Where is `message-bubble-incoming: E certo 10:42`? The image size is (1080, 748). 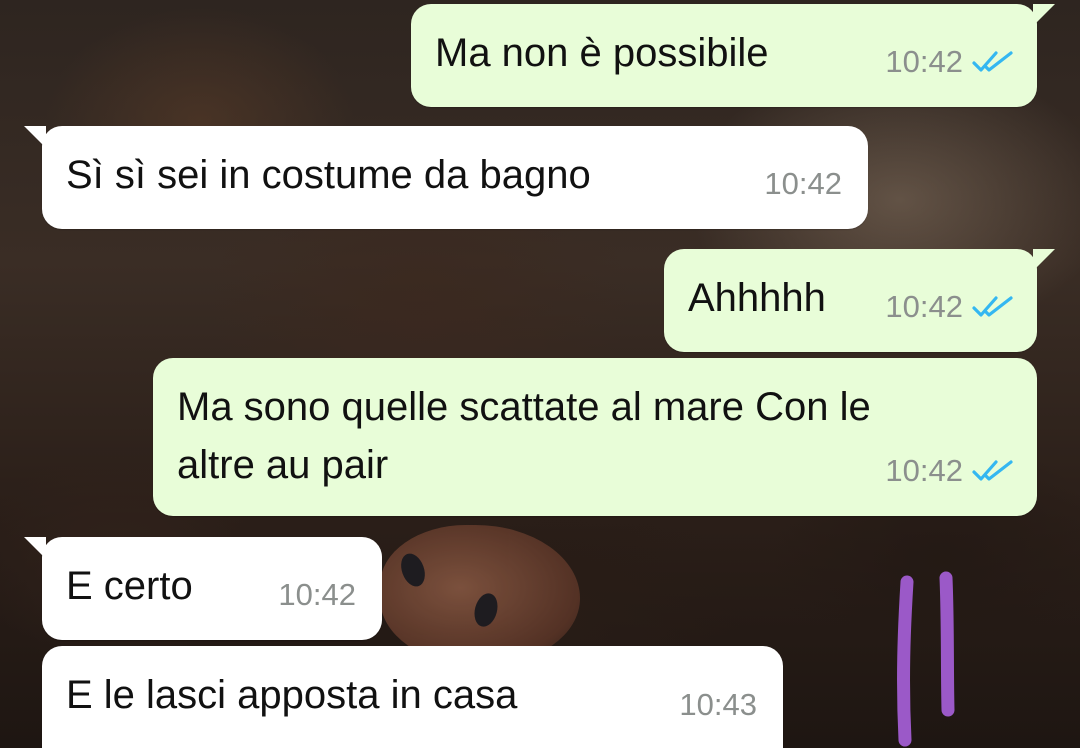
message-bubble-incoming: E certo 10:42 is located at coordinates (203, 588).